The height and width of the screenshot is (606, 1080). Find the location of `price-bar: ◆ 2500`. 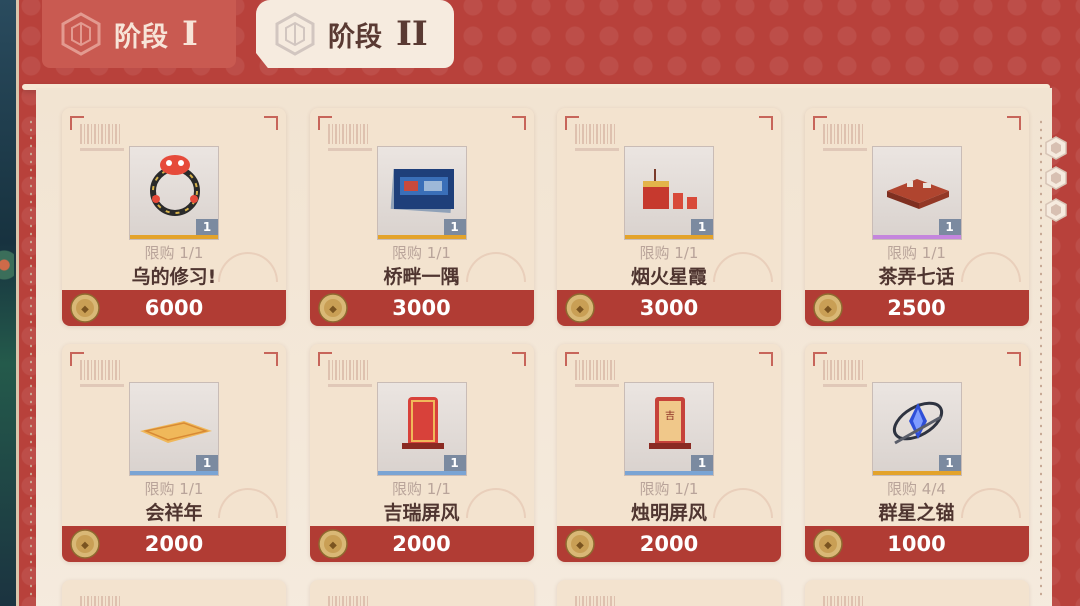

price-bar: ◆ 2500 is located at coordinates (916, 308).